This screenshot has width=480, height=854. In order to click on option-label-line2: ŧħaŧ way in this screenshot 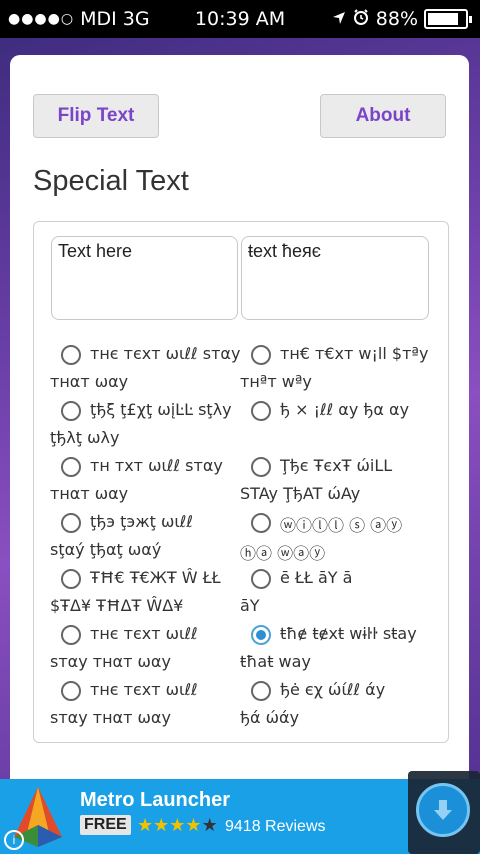, I will do `click(275, 661)`.